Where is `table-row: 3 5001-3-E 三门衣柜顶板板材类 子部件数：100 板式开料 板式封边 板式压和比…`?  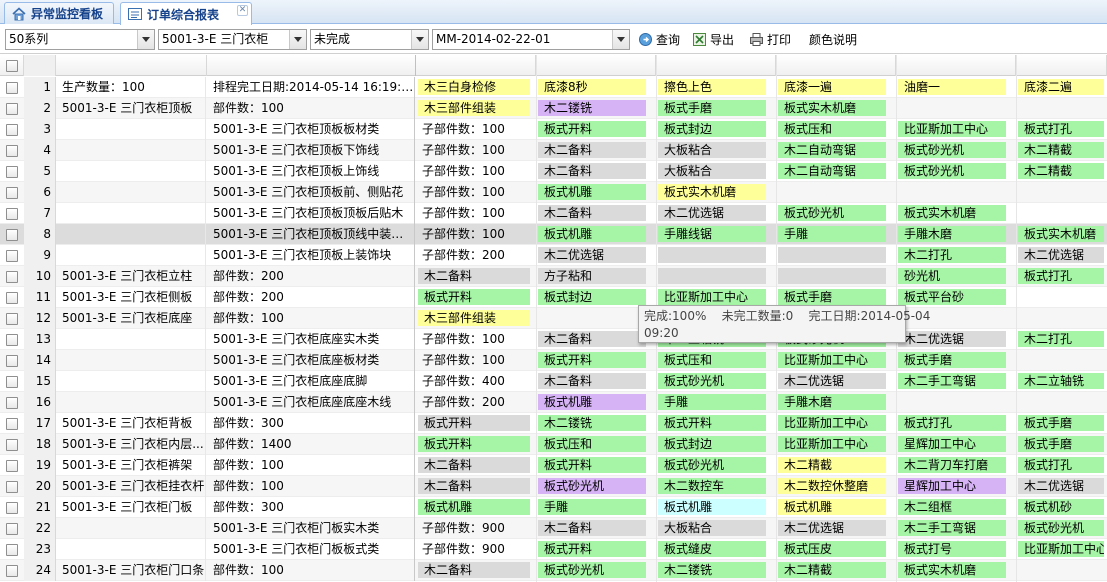 table-row: 3 5001-3-E 三门衣柜顶板板材类 子部件数：100 板式开料 板式封边 板式压和比… is located at coordinates (553, 129).